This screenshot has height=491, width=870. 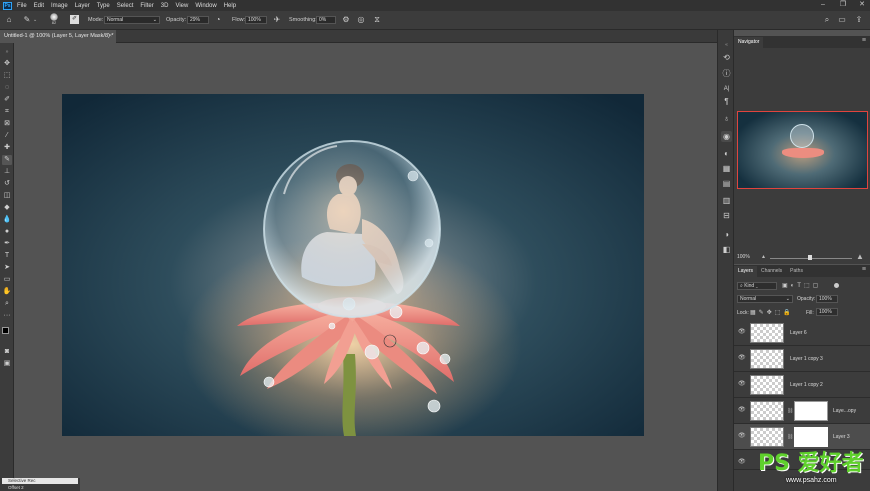 What do you see at coordinates (802, 150) in the screenshot?
I see `navigator-preview` at bounding box center [802, 150].